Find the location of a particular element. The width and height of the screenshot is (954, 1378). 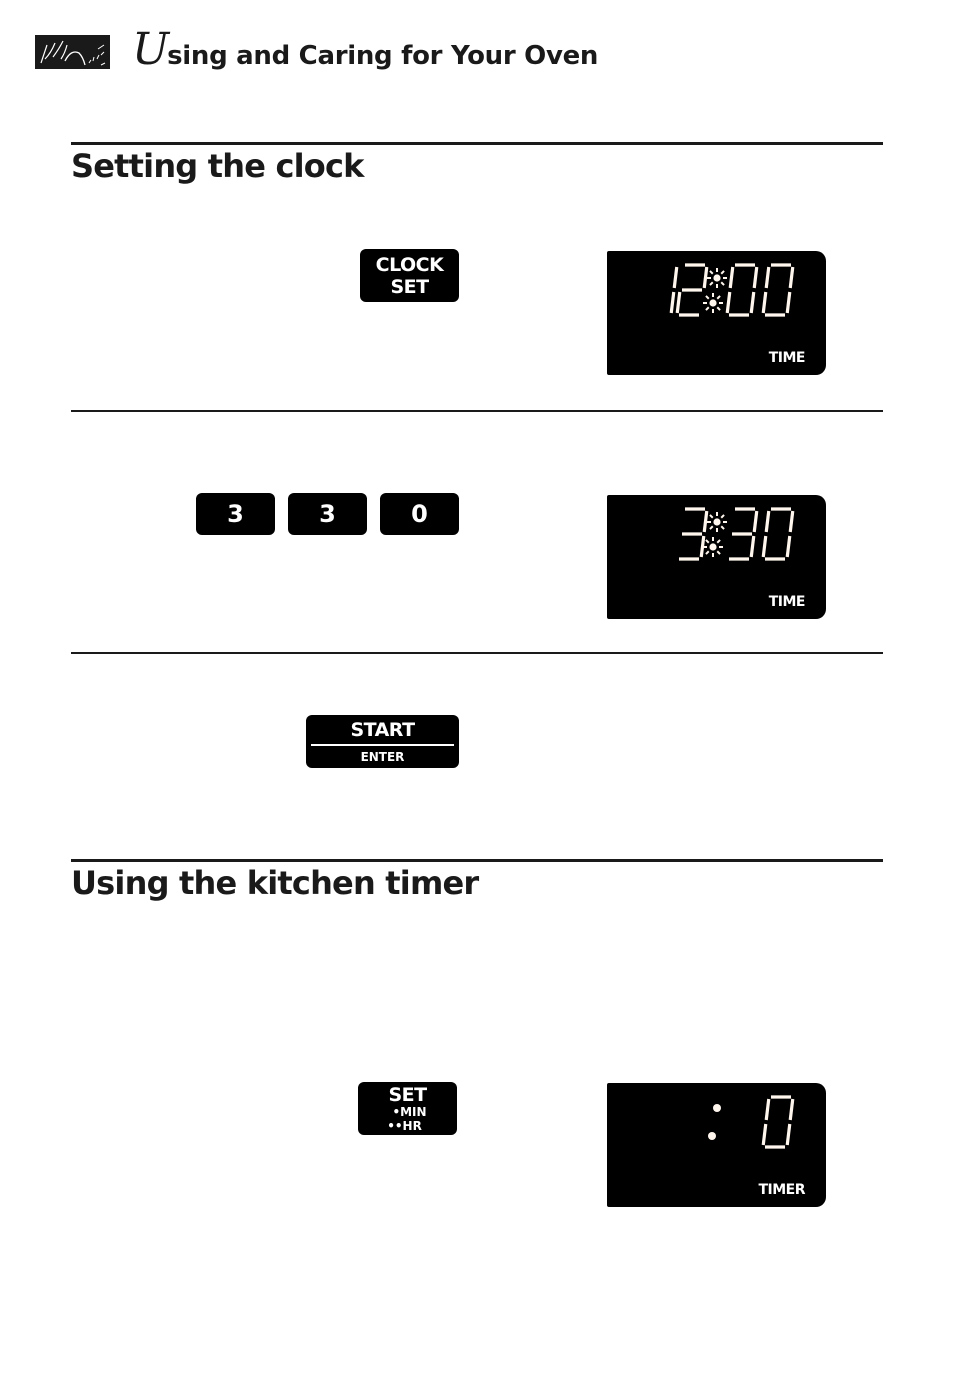

set-key-min-label: •MIN is located at coordinates (409, 1112).